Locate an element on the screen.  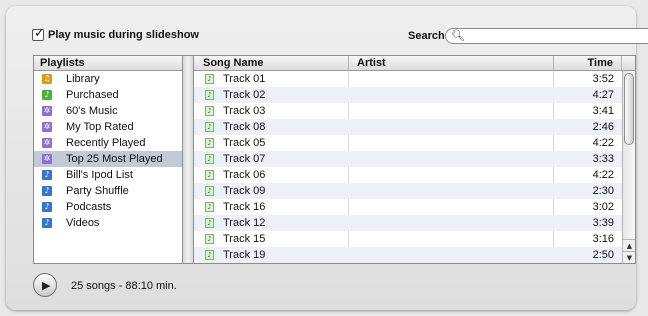
song-time: 2:46 is located at coordinates (603, 127).